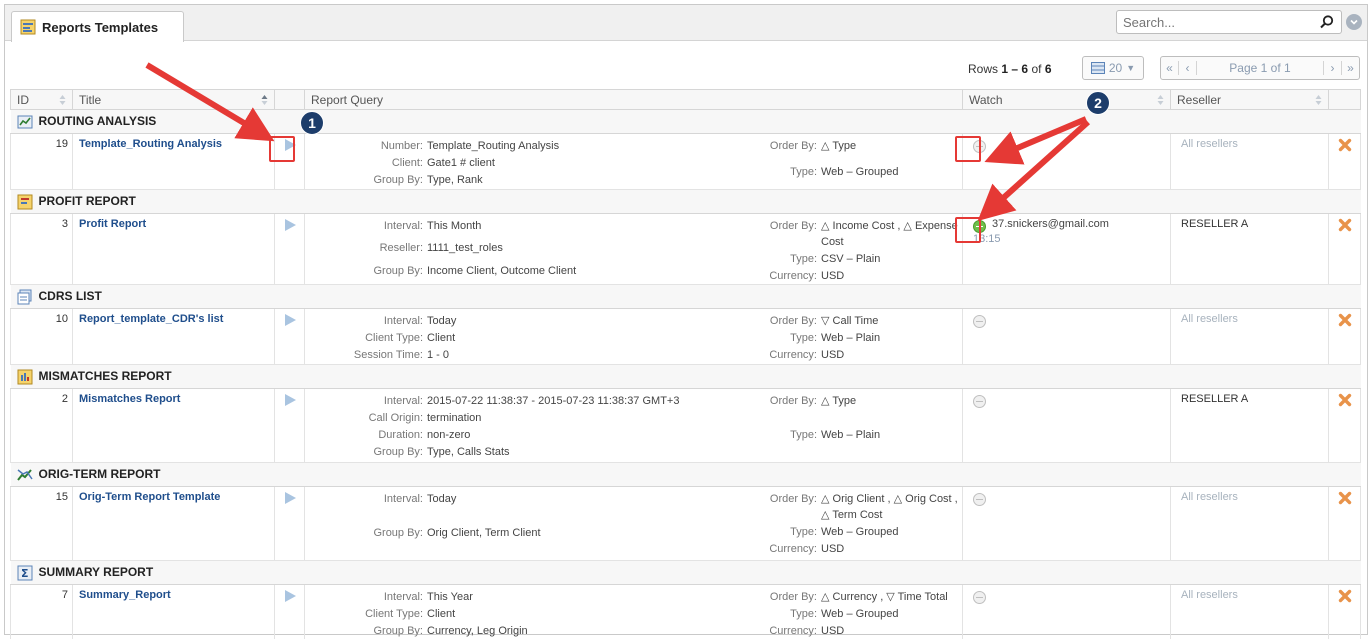  I want to click on group-row: ORIG-TERM REPORT, so click(685, 474).